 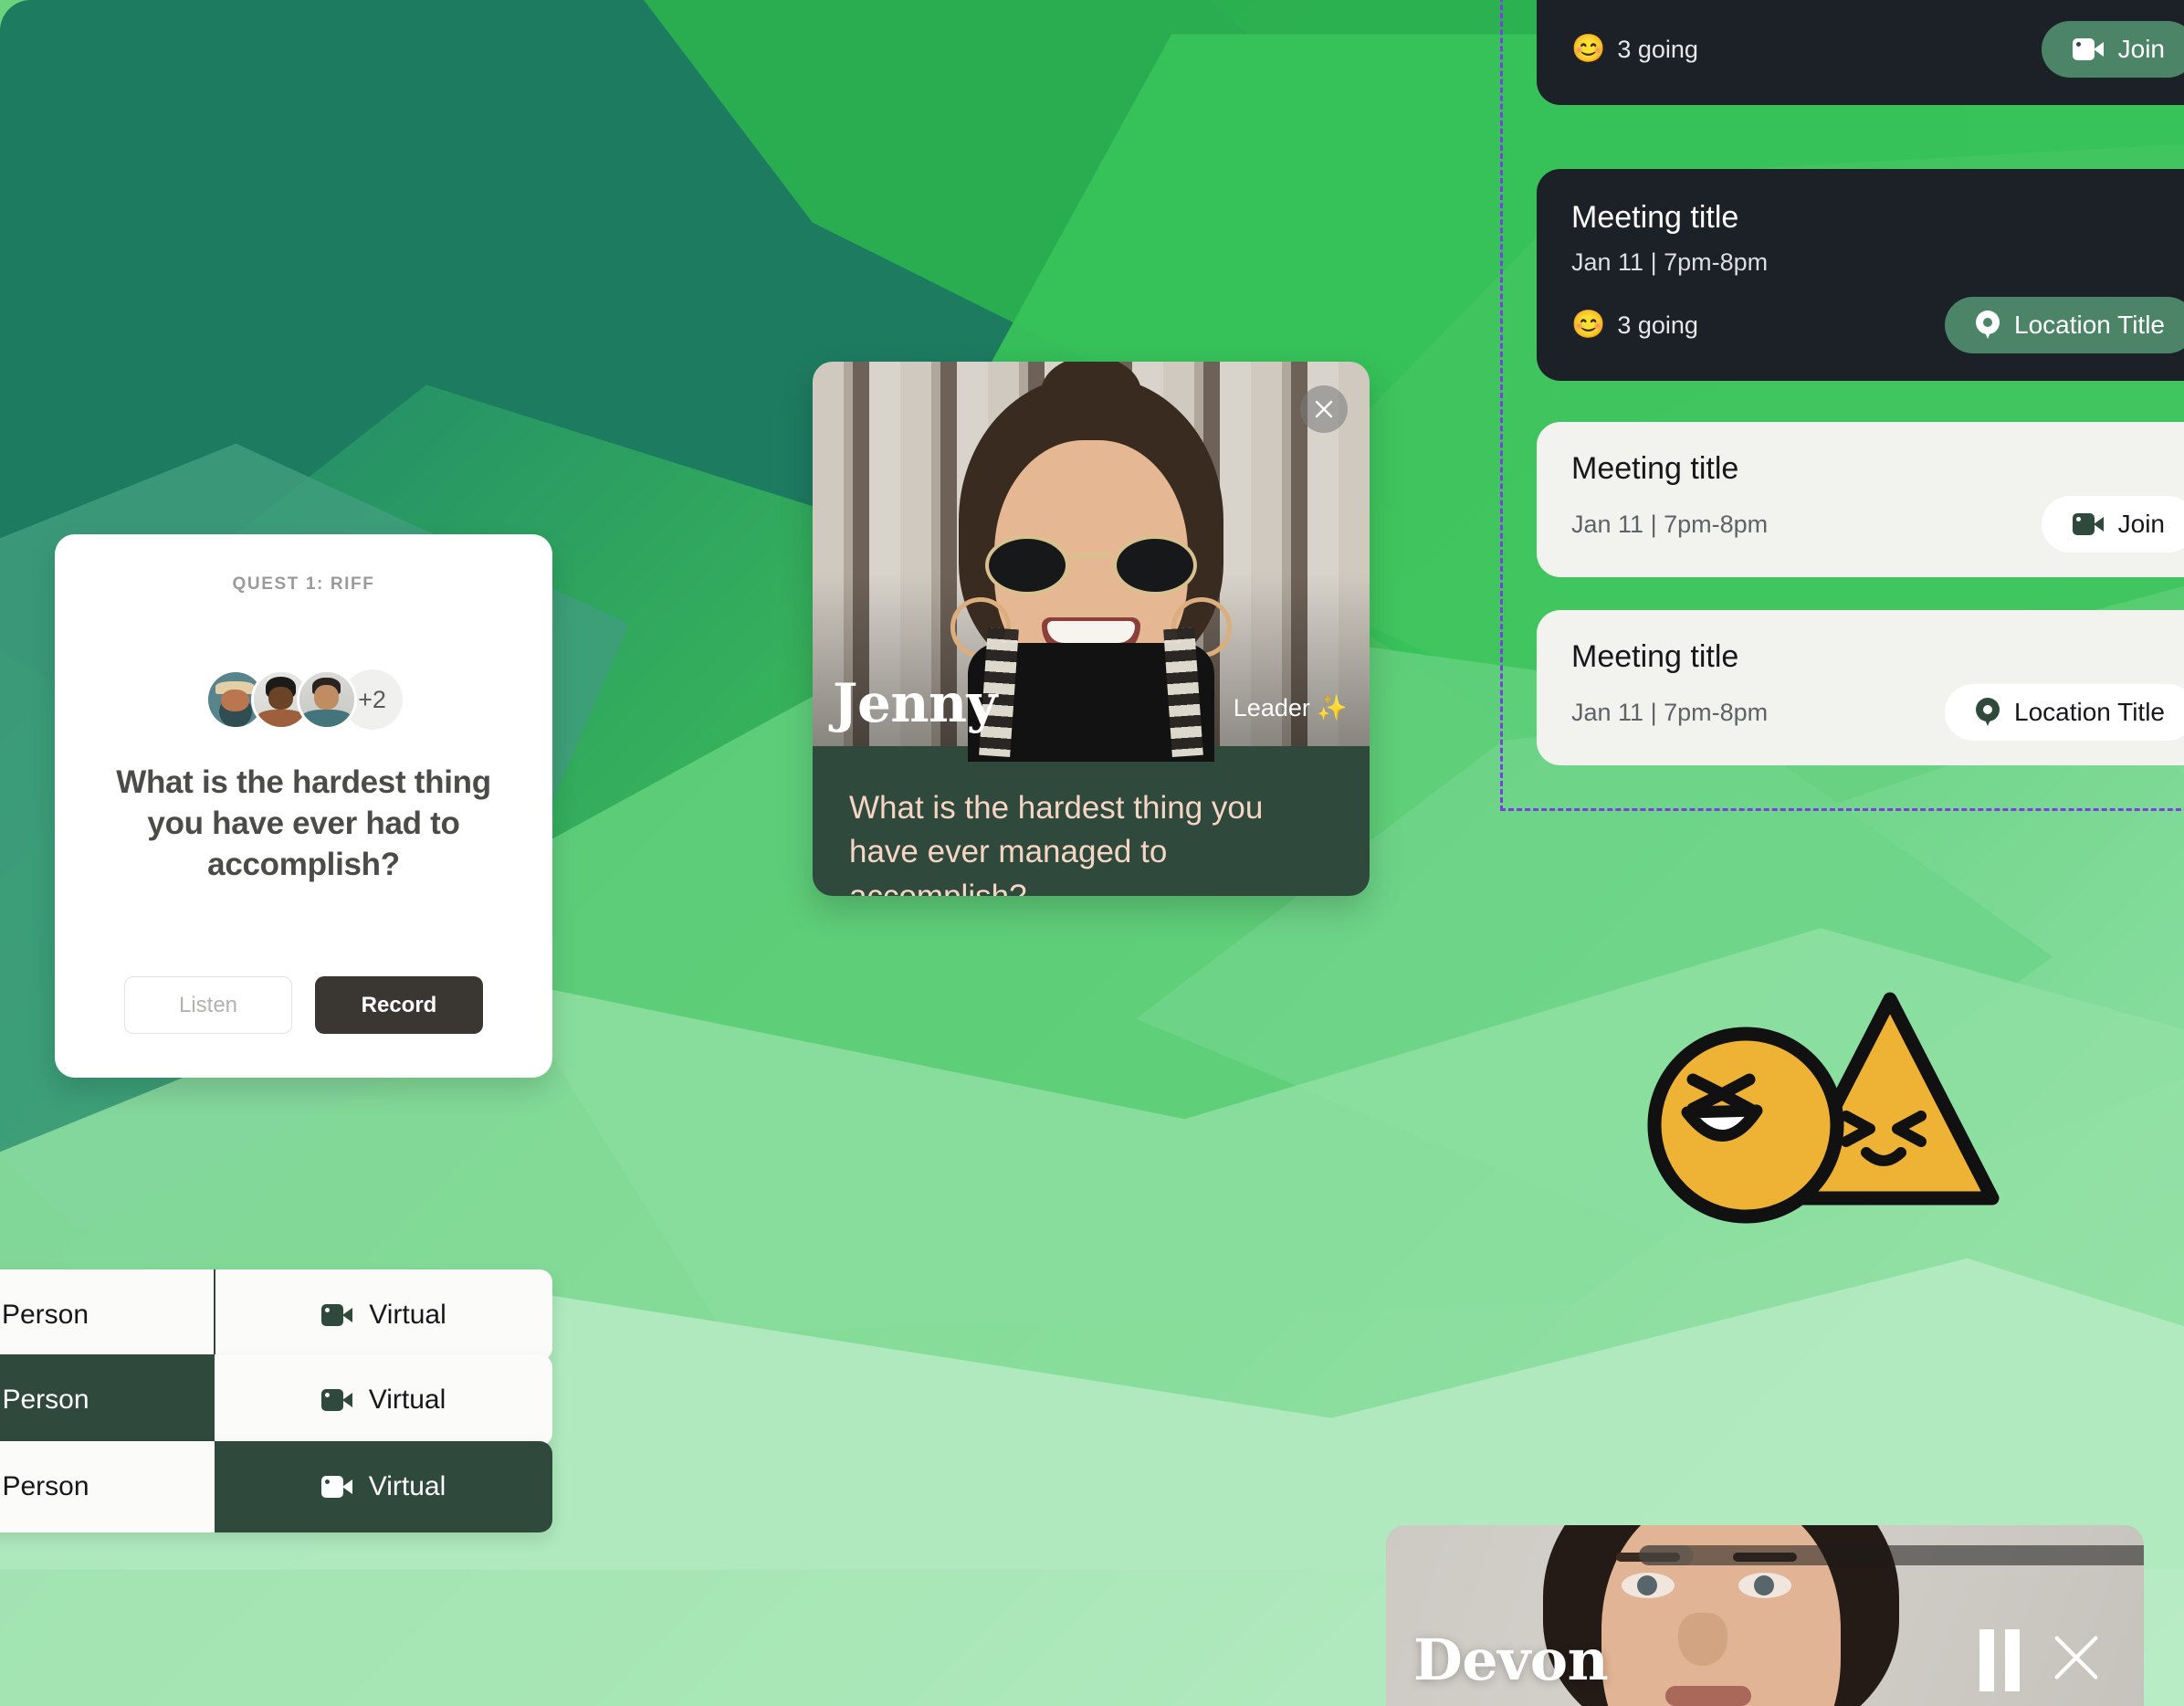 What do you see at coordinates (1877, 524) in the screenshot?
I see `meeting-footer: Jan 11 | 7pm-8pm Join` at bounding box center [1877, 524].